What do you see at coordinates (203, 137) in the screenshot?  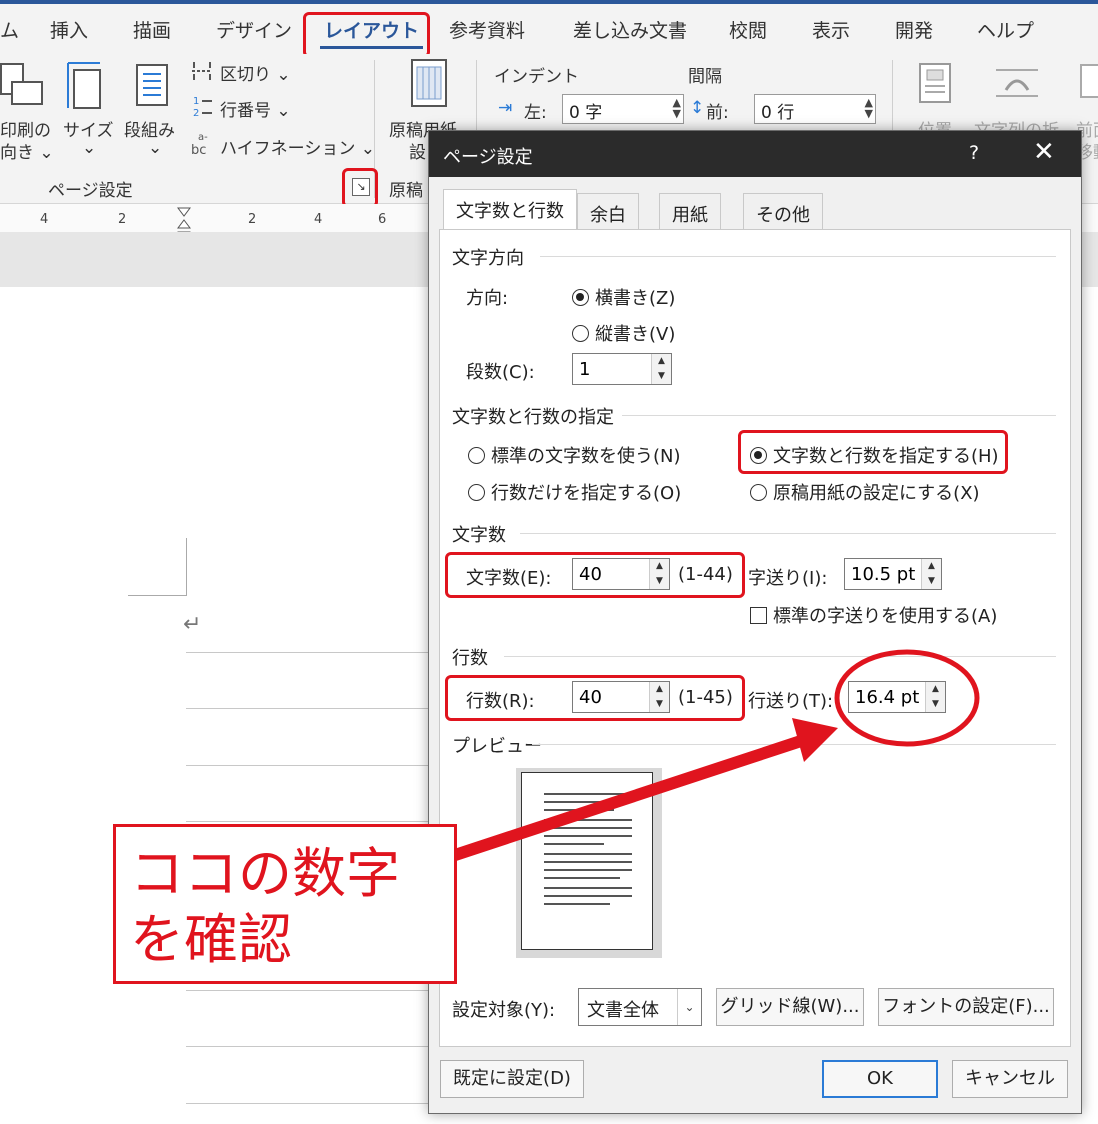 I see `svg-text: a-` at bounding box center [203, 137].